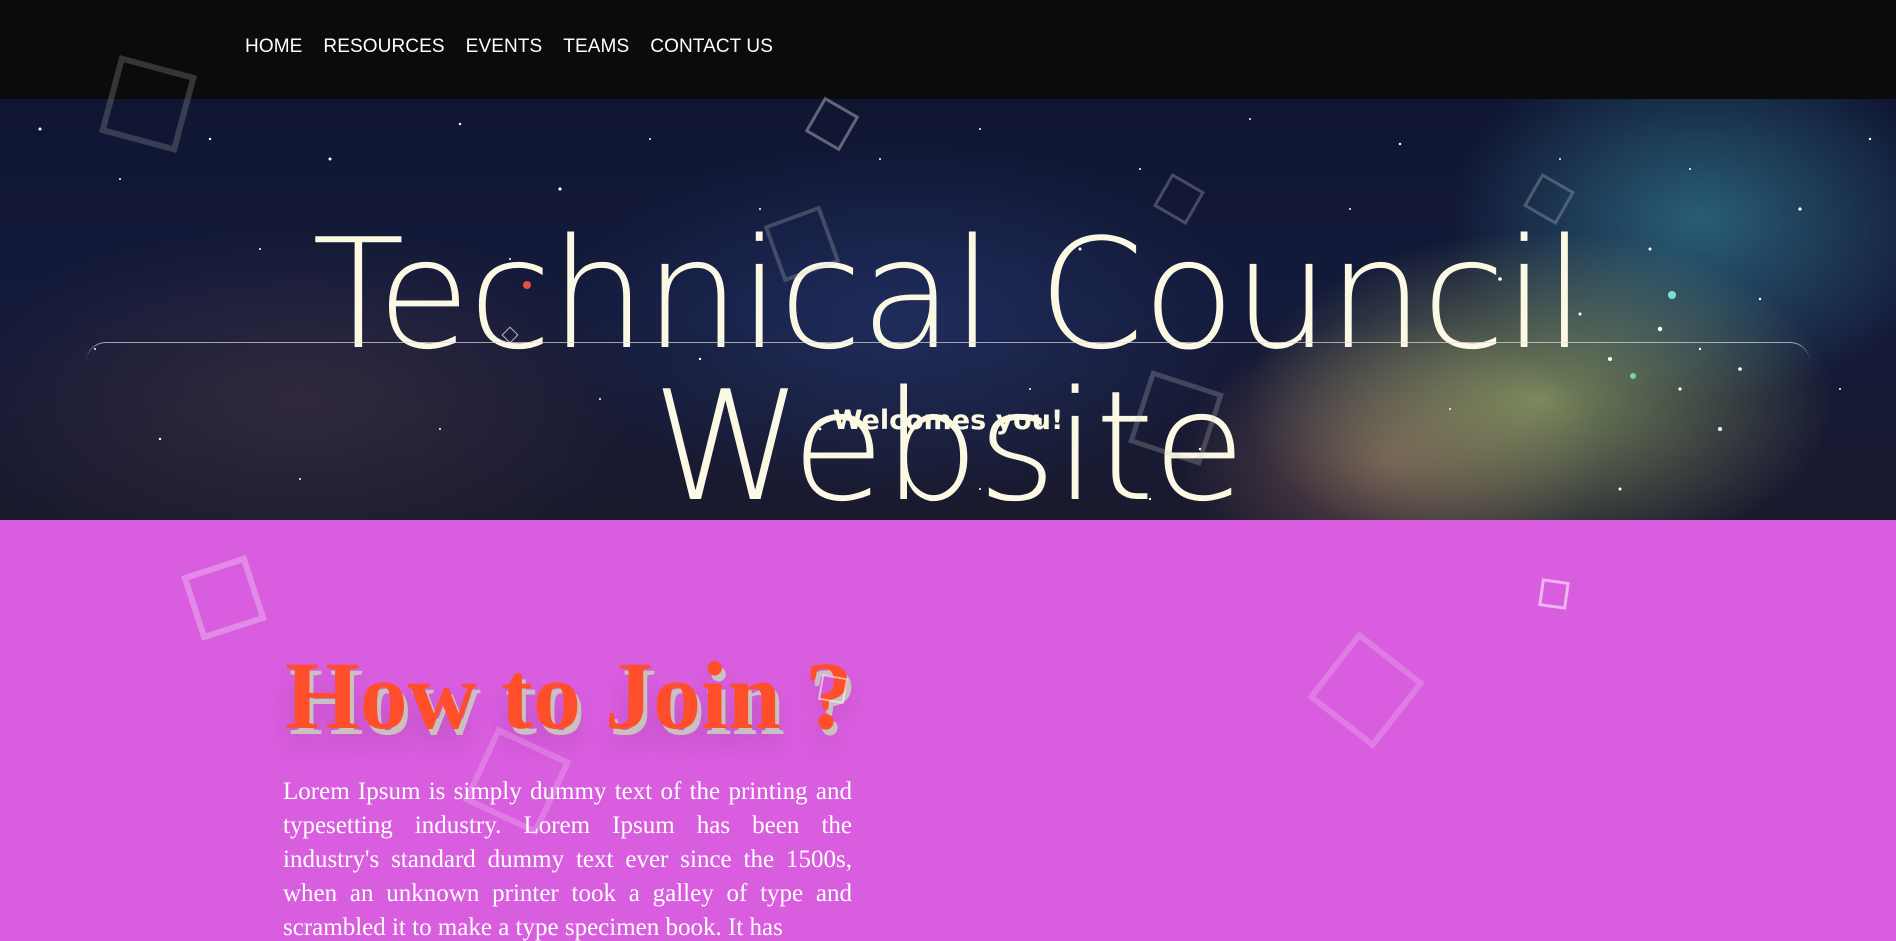 The image size is (1896, 941). I want to click on title-divider, so click(948, 357).